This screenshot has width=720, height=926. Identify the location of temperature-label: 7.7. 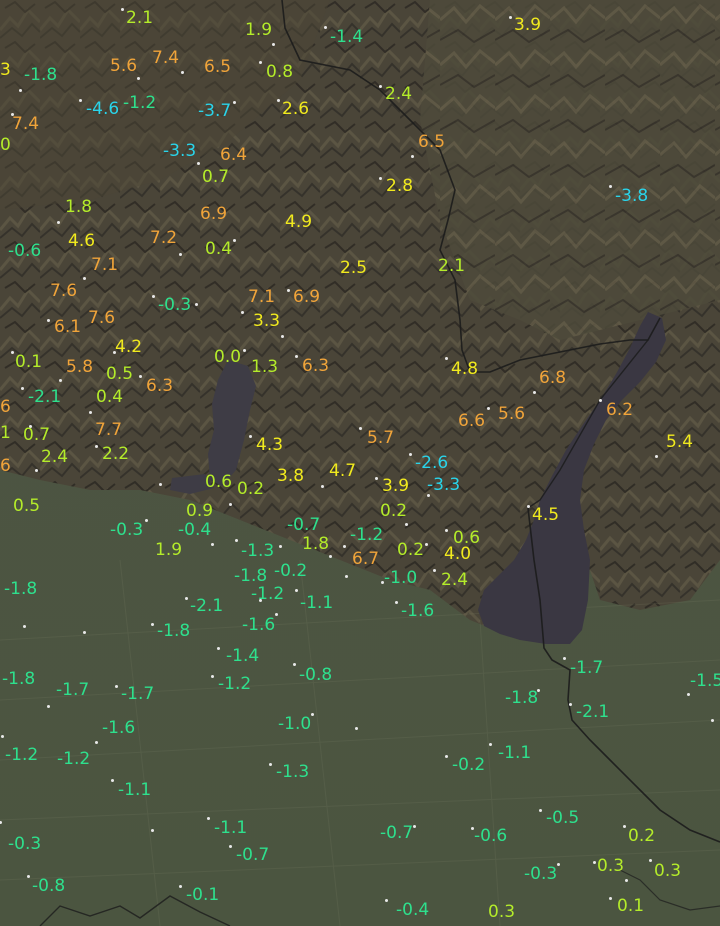
(108, 430).